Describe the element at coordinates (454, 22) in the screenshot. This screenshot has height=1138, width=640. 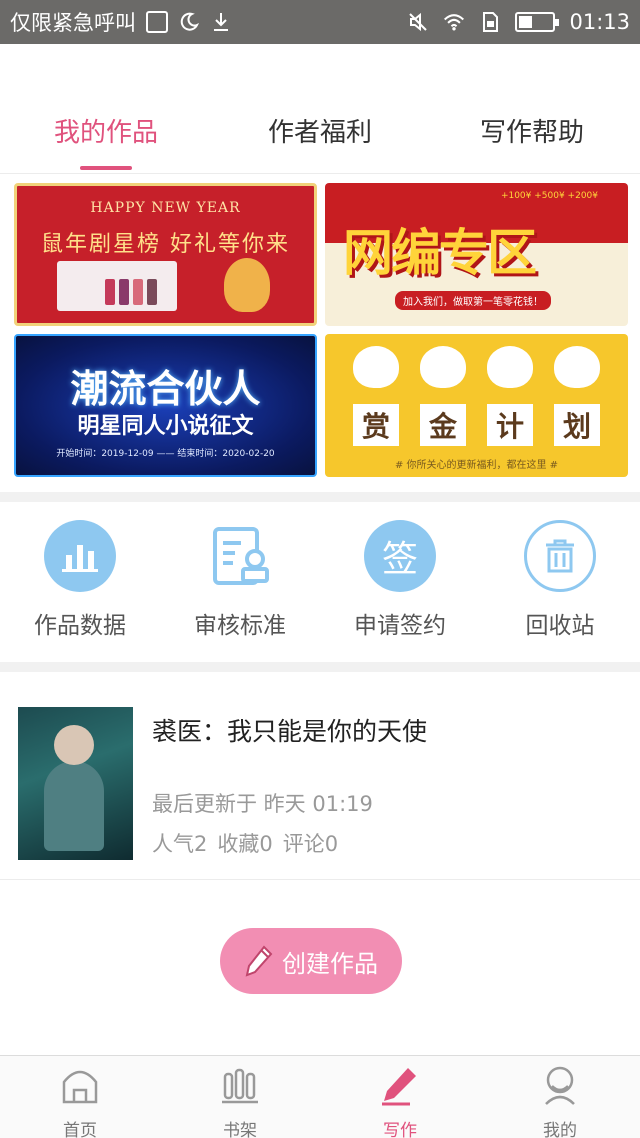
I see `wifi-icon` at that location.